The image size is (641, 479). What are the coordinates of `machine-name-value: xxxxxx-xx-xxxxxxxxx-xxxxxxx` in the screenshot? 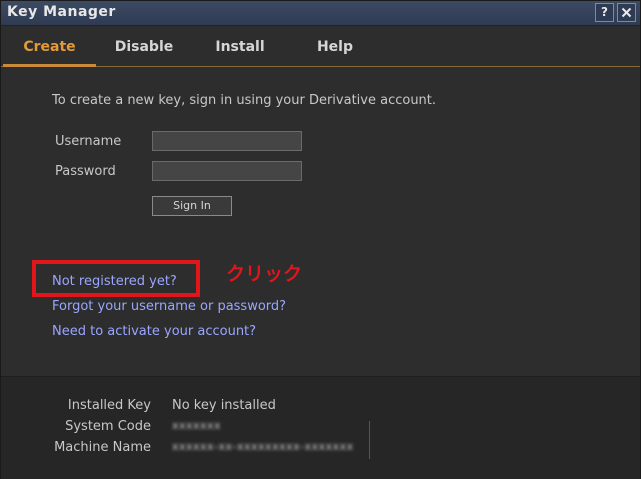 It's located at (263, 446).